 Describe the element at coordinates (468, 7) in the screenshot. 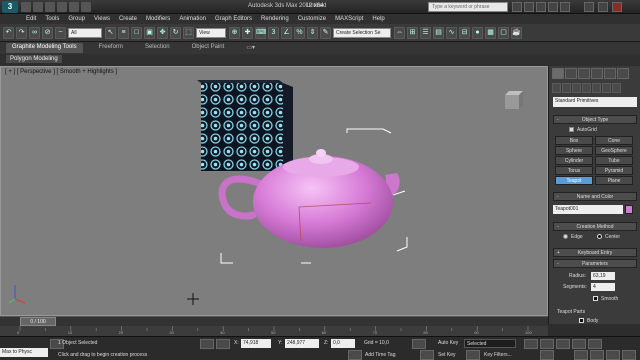

I see `search-input: Type a keyword or phrase` at that location.